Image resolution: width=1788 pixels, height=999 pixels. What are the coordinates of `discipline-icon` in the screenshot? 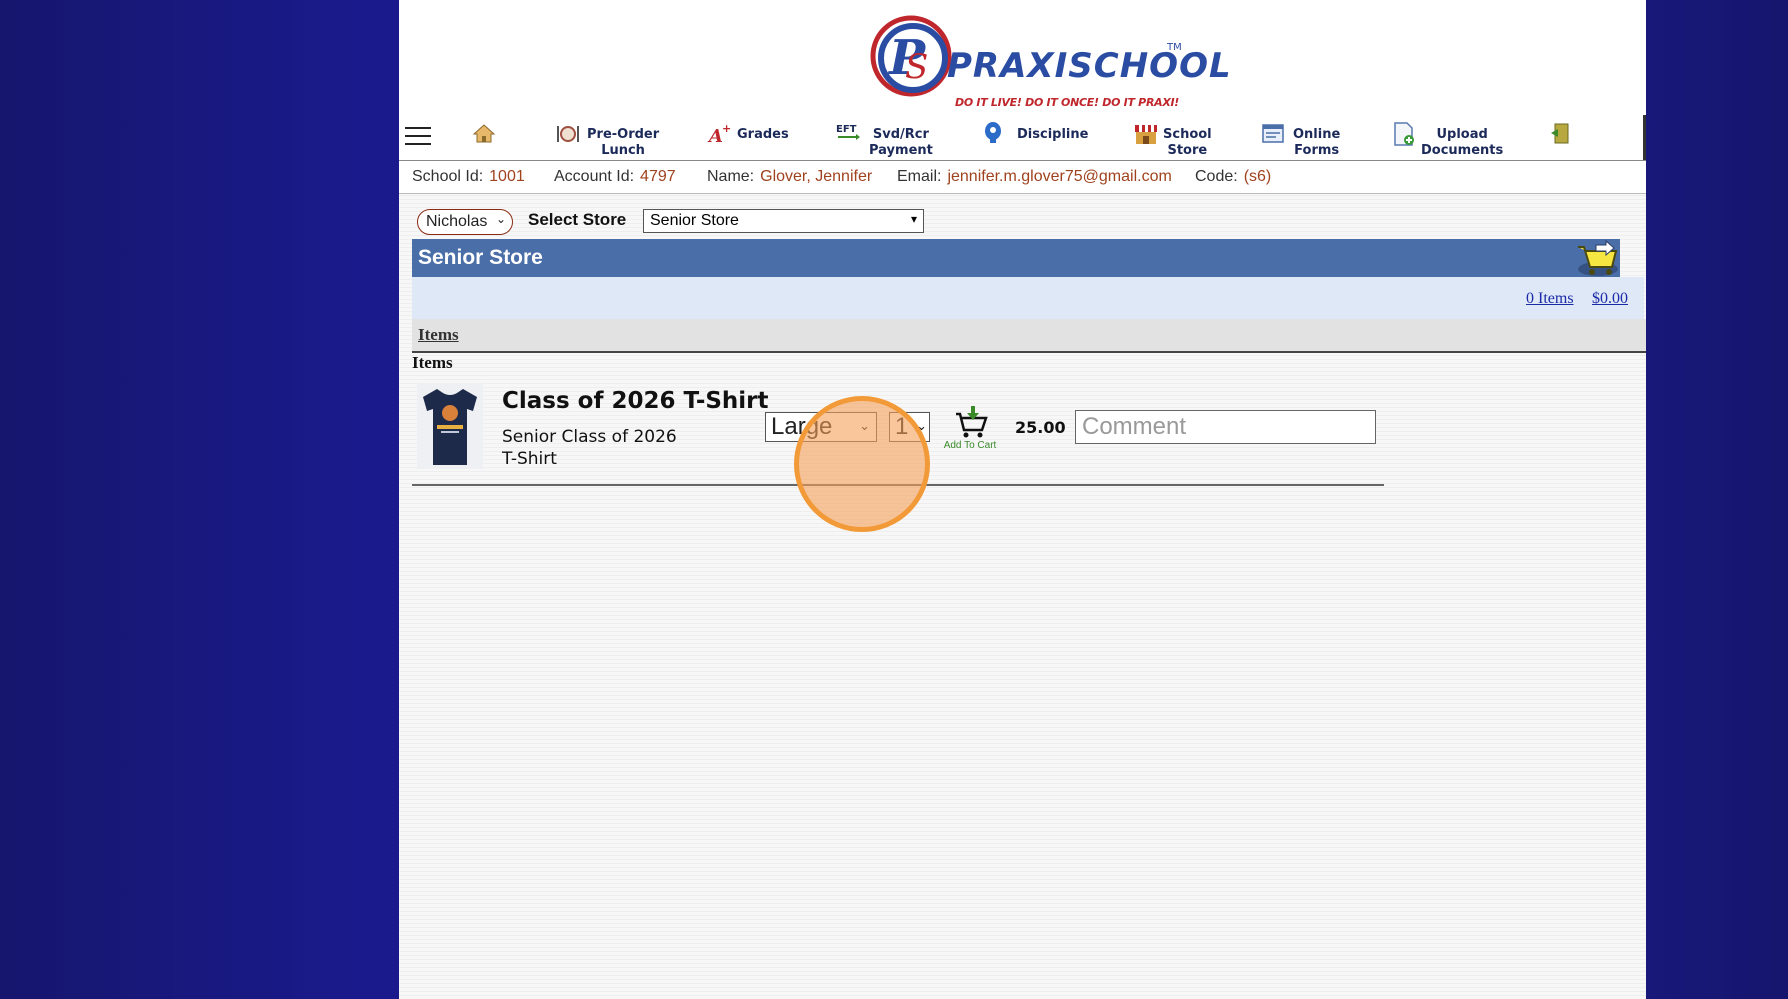 It's located at (993, 132).